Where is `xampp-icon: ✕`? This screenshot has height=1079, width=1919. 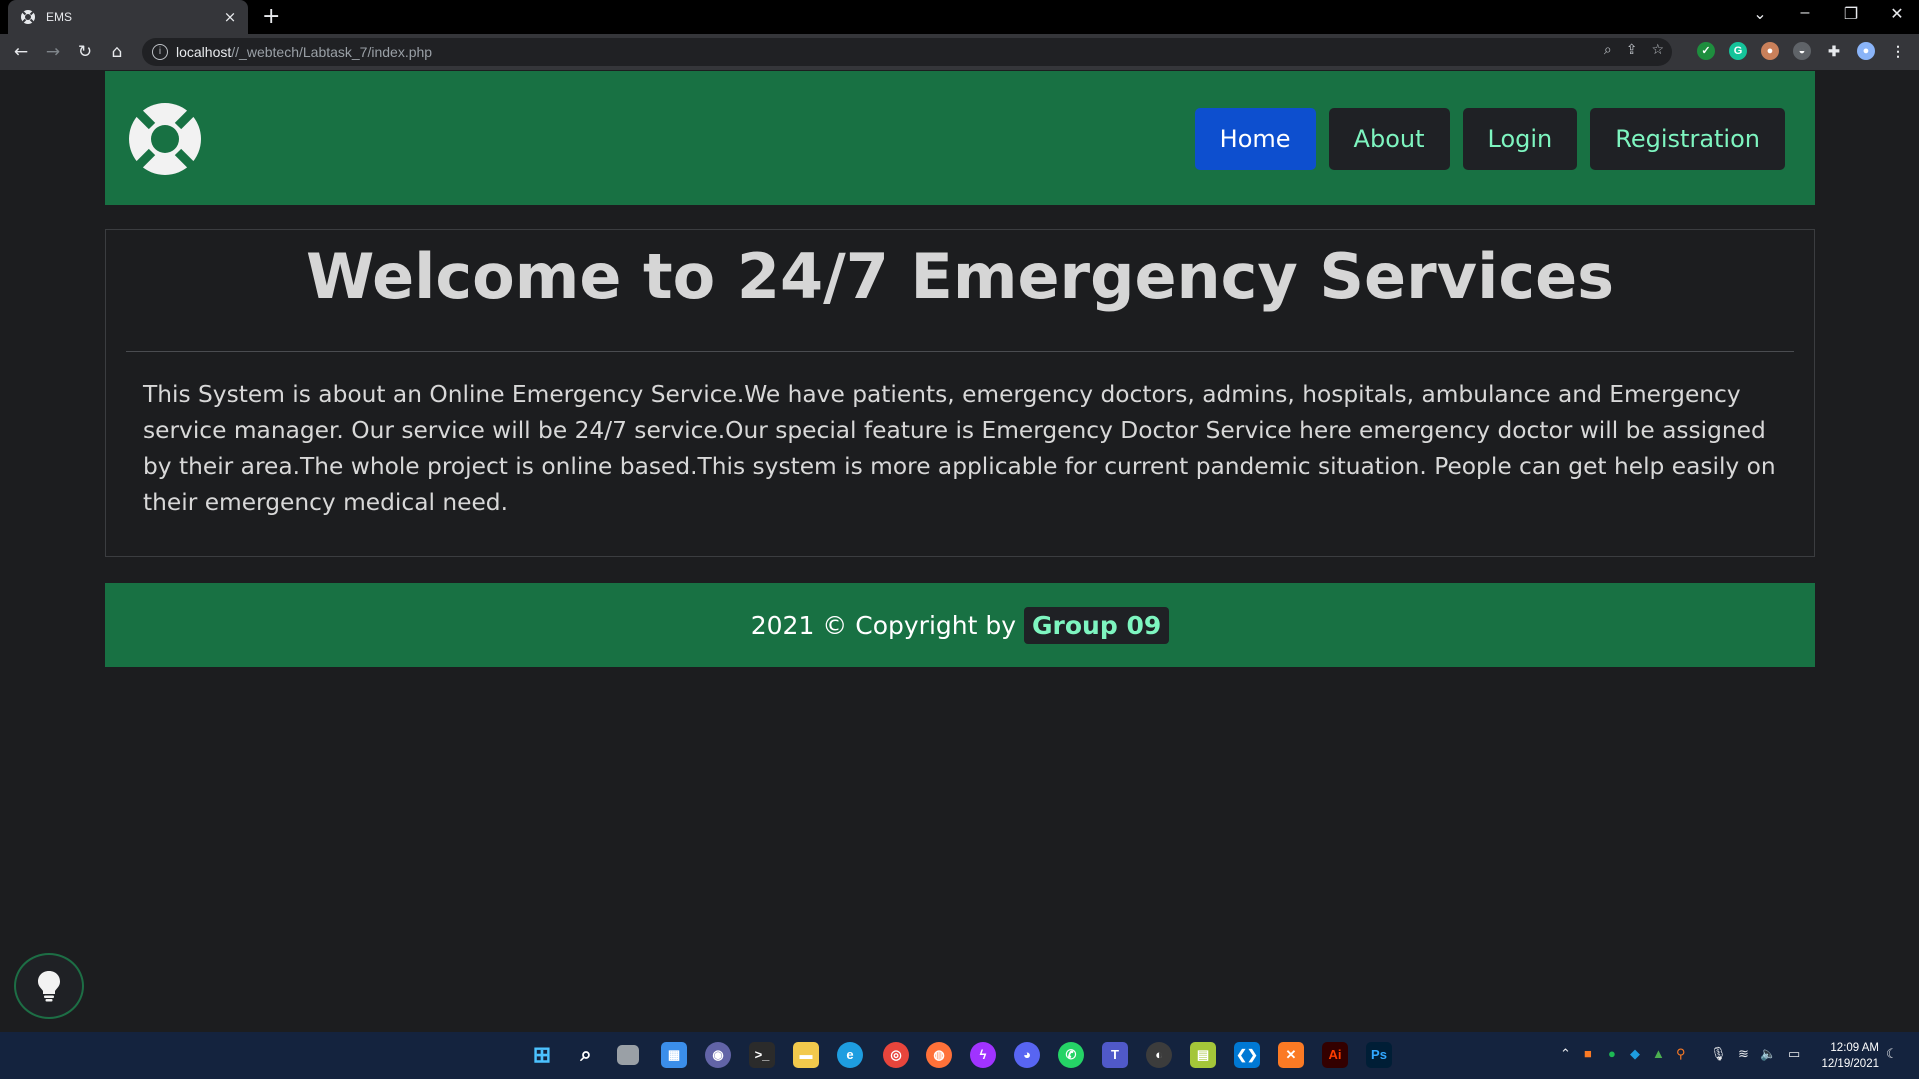
xampp-icon: ✕ is located at coordinates (1291, 1055).